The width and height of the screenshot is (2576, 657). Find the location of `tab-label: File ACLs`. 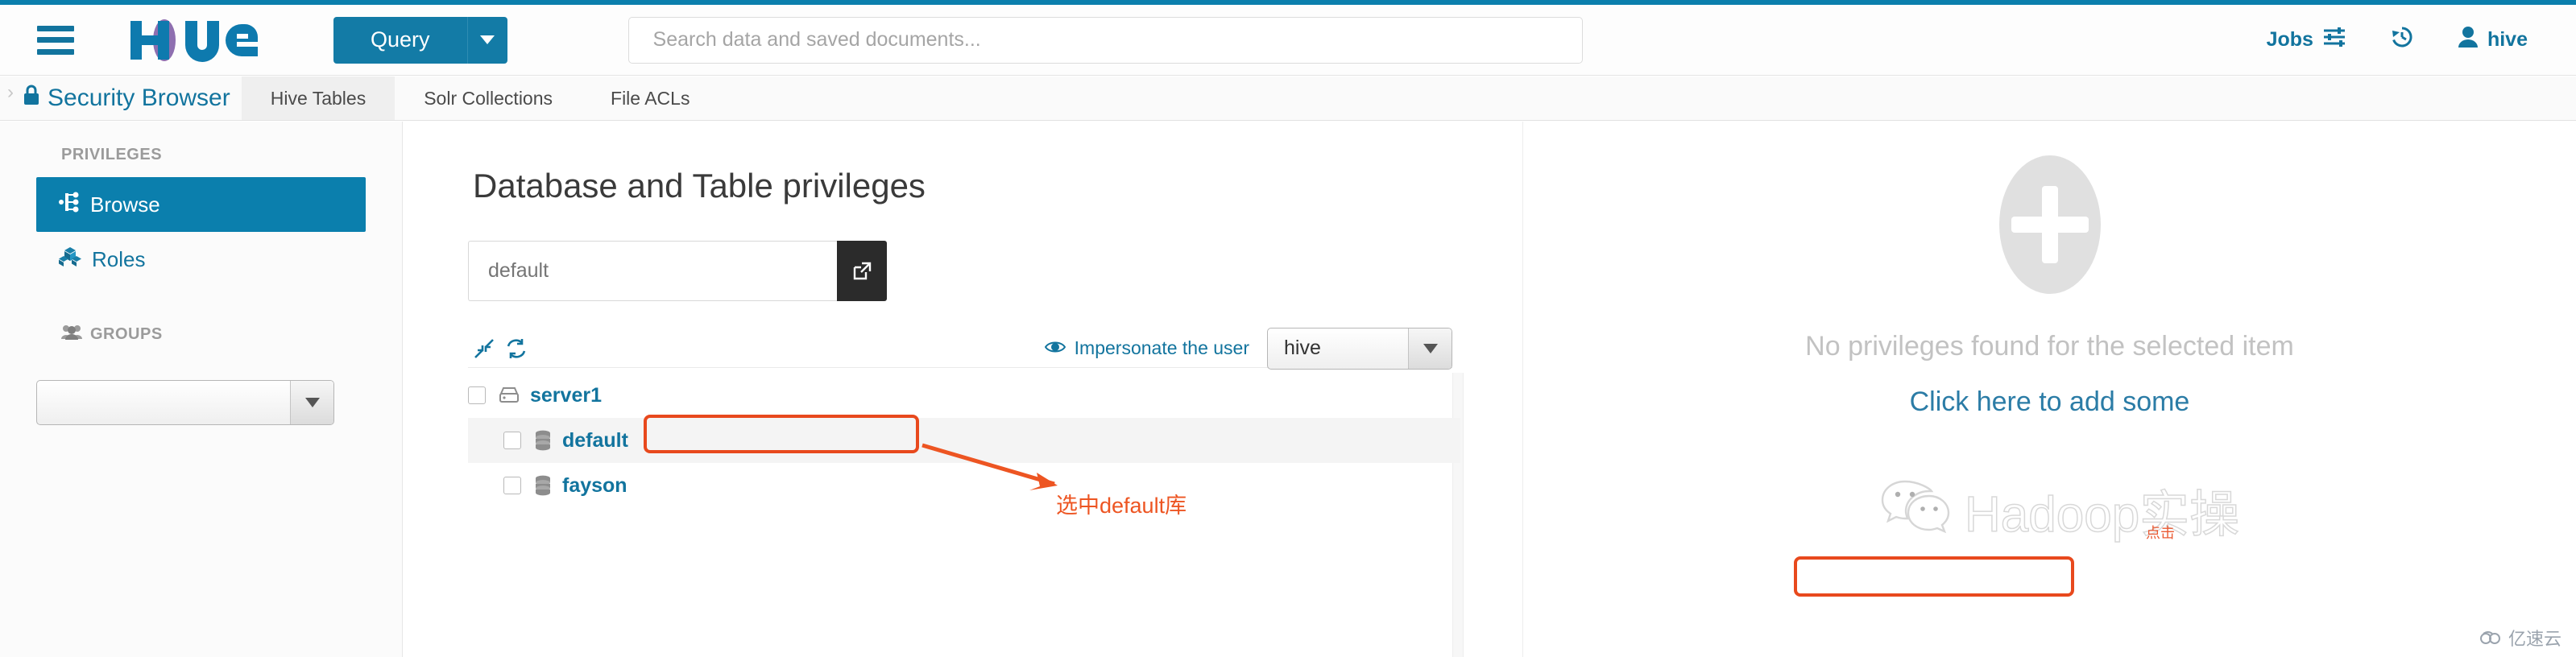

tab-label: File ACLs is located at coordinates (650, 98).